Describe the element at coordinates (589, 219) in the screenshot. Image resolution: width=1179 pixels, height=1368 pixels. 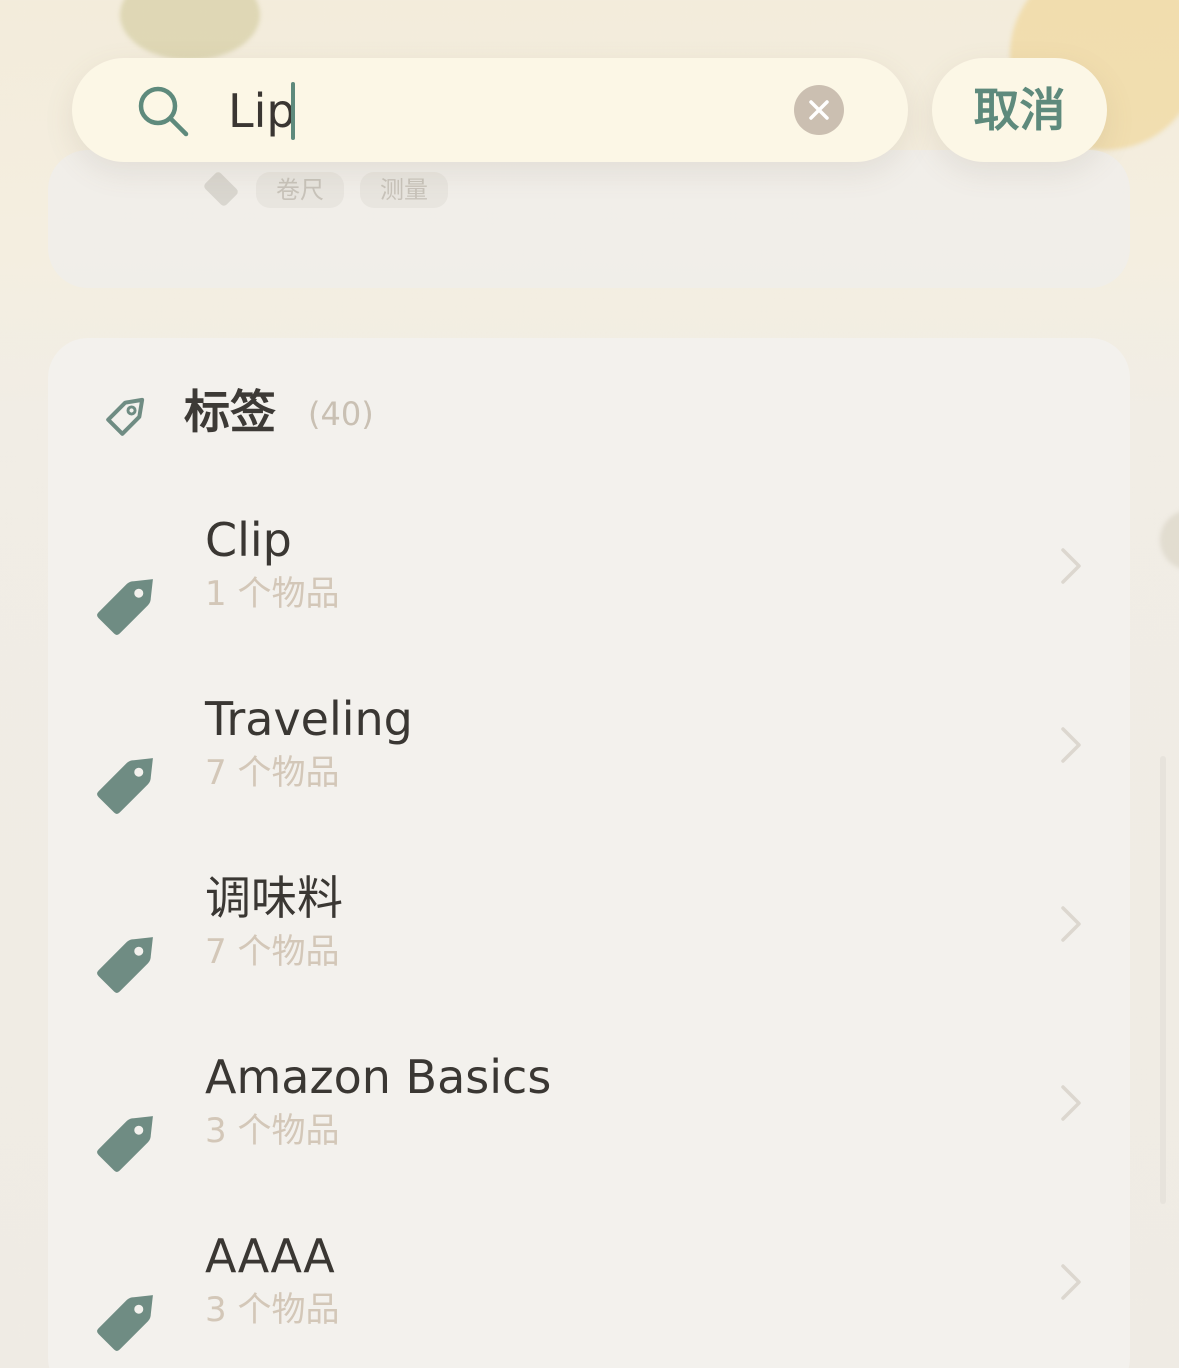
I see `previous-results-card: 卷尺 测量` at that location.